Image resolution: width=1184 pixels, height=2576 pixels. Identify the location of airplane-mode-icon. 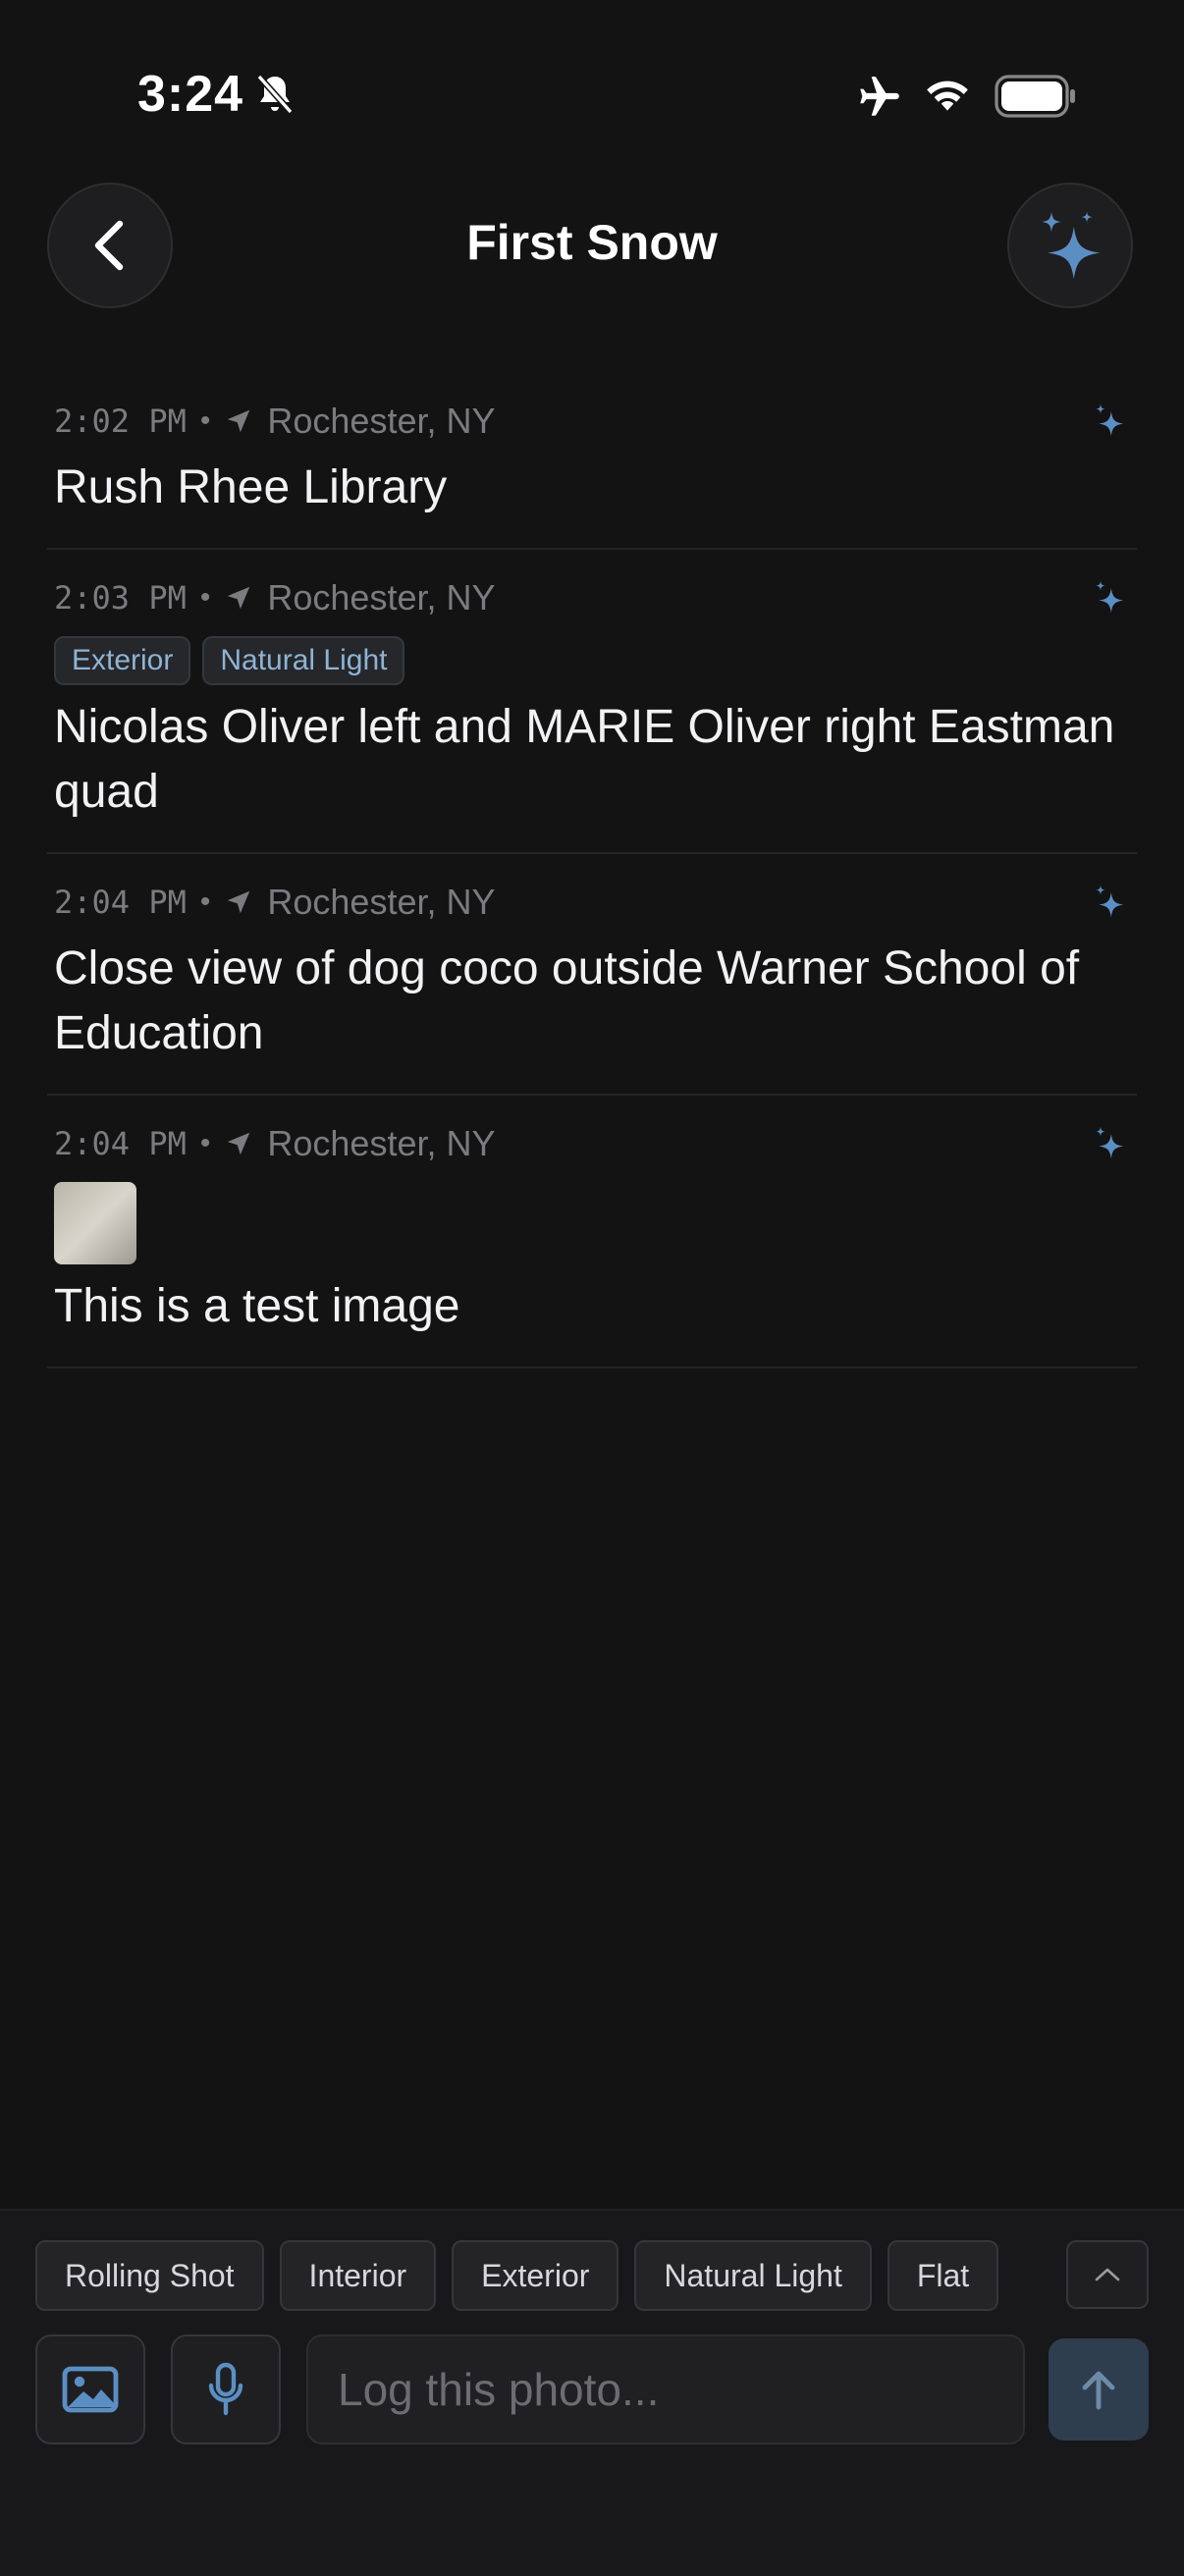
(879, 96).